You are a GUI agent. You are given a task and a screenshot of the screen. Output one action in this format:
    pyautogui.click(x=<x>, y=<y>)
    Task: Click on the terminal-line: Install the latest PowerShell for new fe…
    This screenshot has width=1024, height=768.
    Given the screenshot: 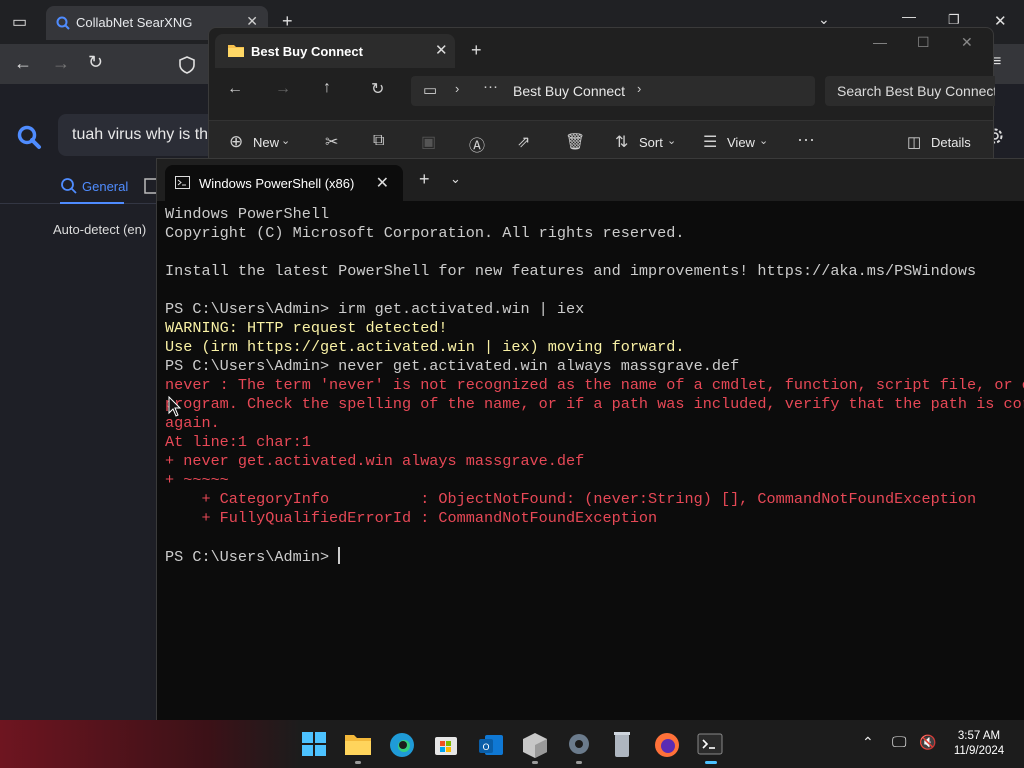 What is the action you would take?
    pyautogui.click(x=571, y=271)
    